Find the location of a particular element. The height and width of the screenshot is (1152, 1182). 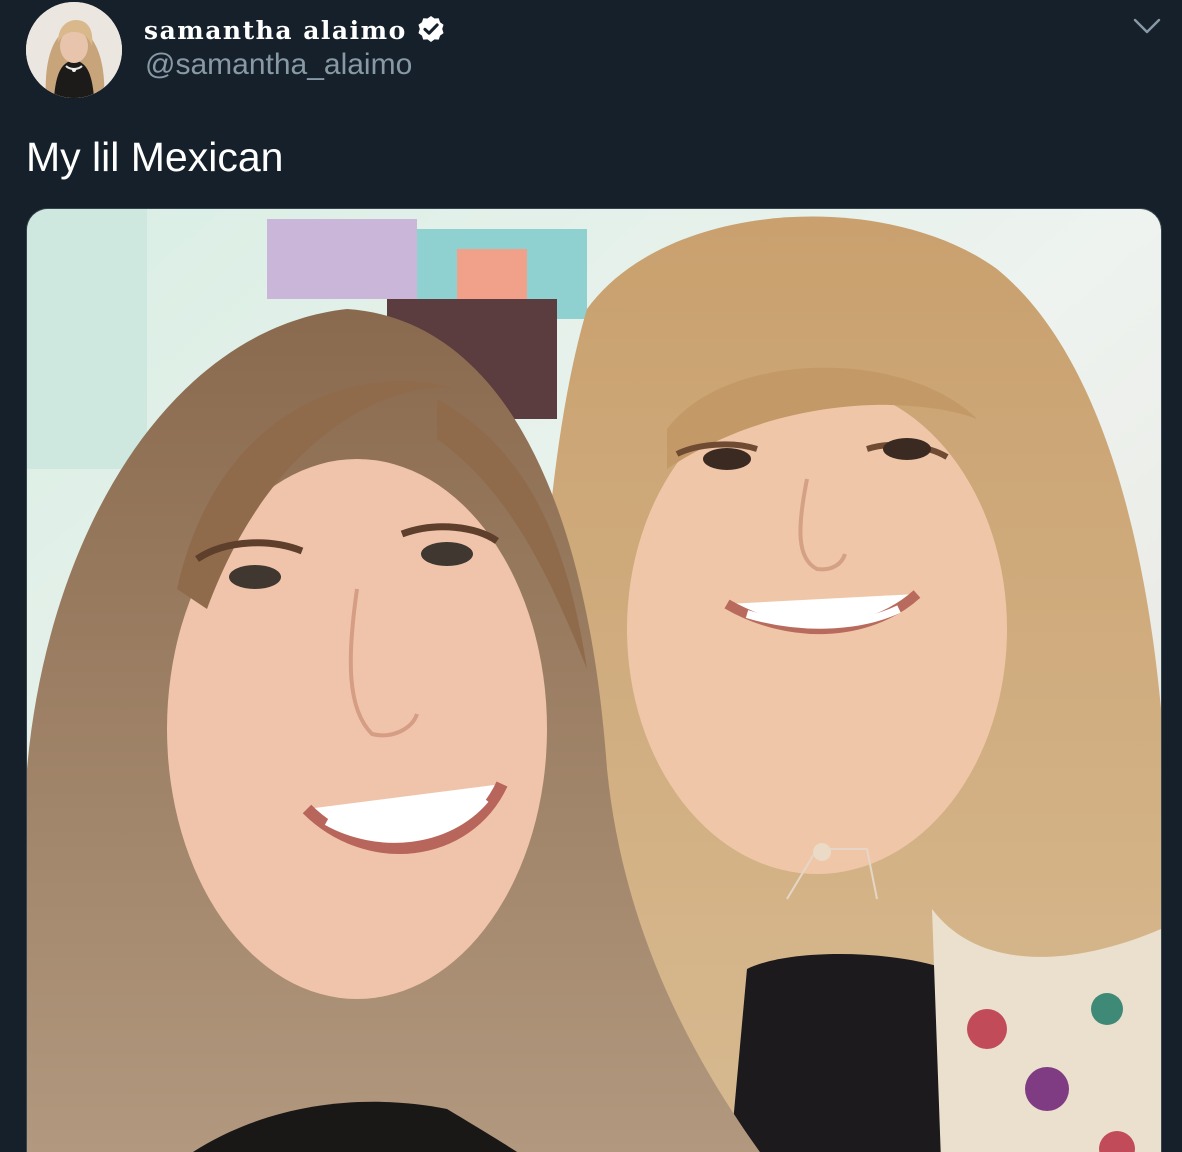

author-name-row: samantha alaimo is located at coordinates (295, 30).